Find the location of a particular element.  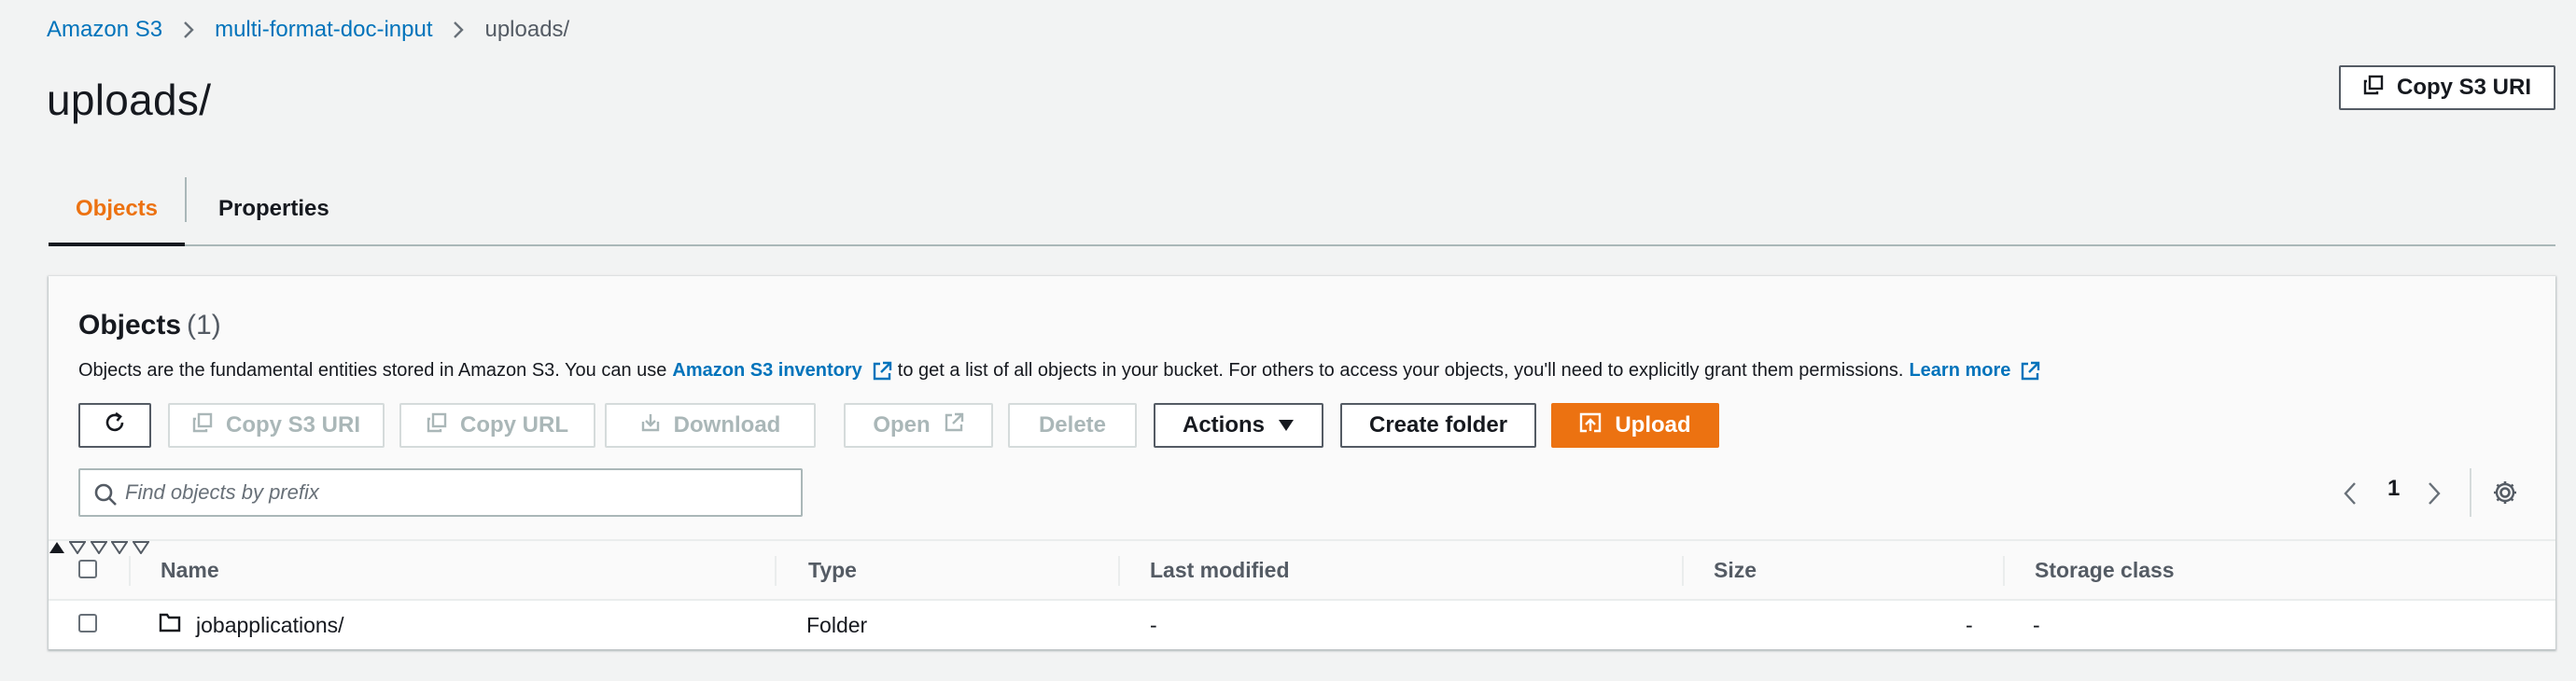

row-checkbox is located at coordinates (87, 623).